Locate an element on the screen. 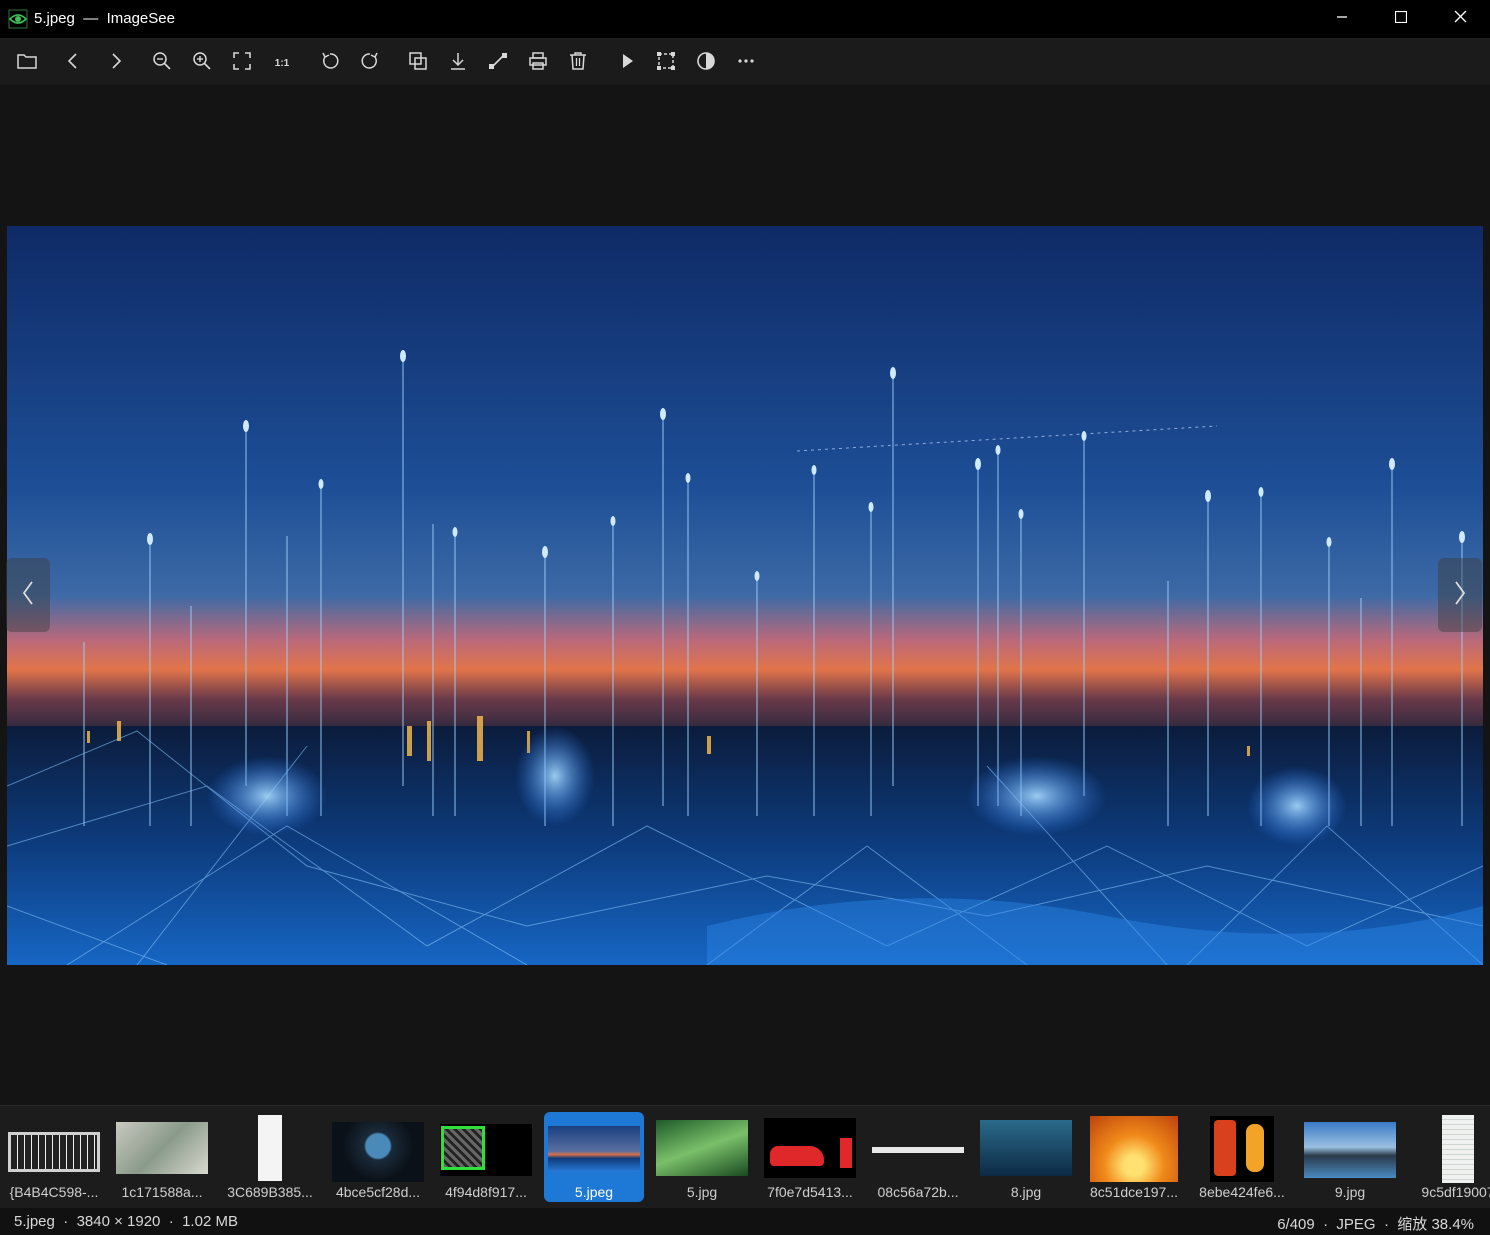  contrast-button is located at coordinates (706, 63).